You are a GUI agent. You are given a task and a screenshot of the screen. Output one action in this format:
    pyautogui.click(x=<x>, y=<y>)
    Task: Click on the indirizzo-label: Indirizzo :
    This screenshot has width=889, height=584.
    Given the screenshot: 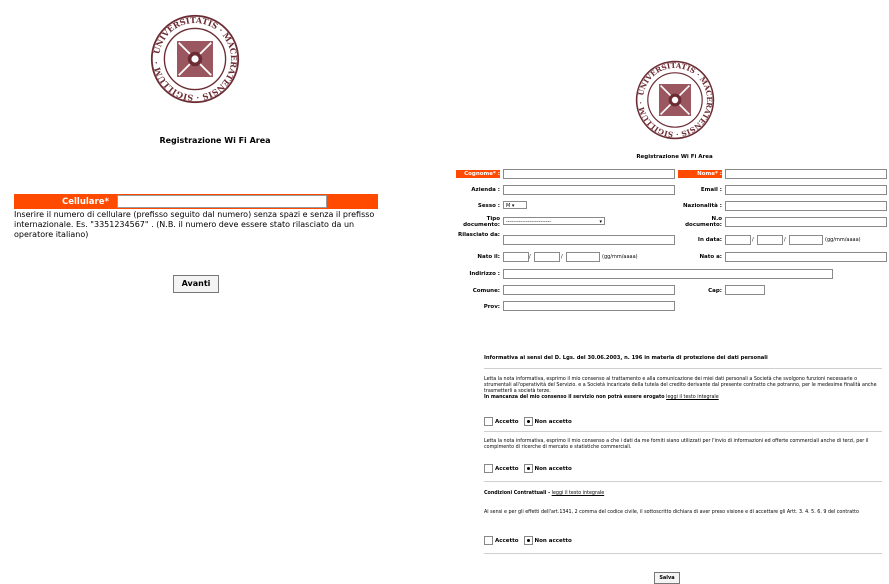 What is the action you would take?
    pyautogui.click(x=484, y=274)
    